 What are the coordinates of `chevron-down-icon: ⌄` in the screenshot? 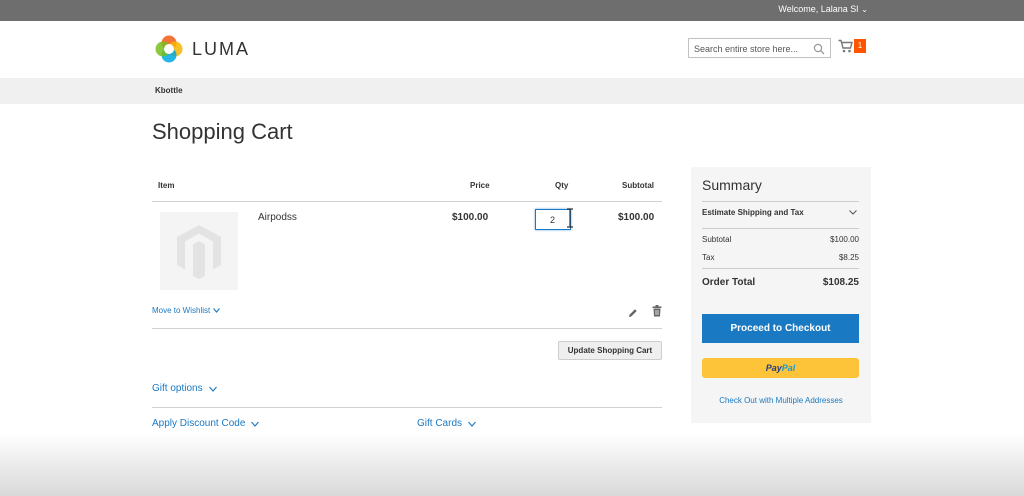 It's located at (864, 9).